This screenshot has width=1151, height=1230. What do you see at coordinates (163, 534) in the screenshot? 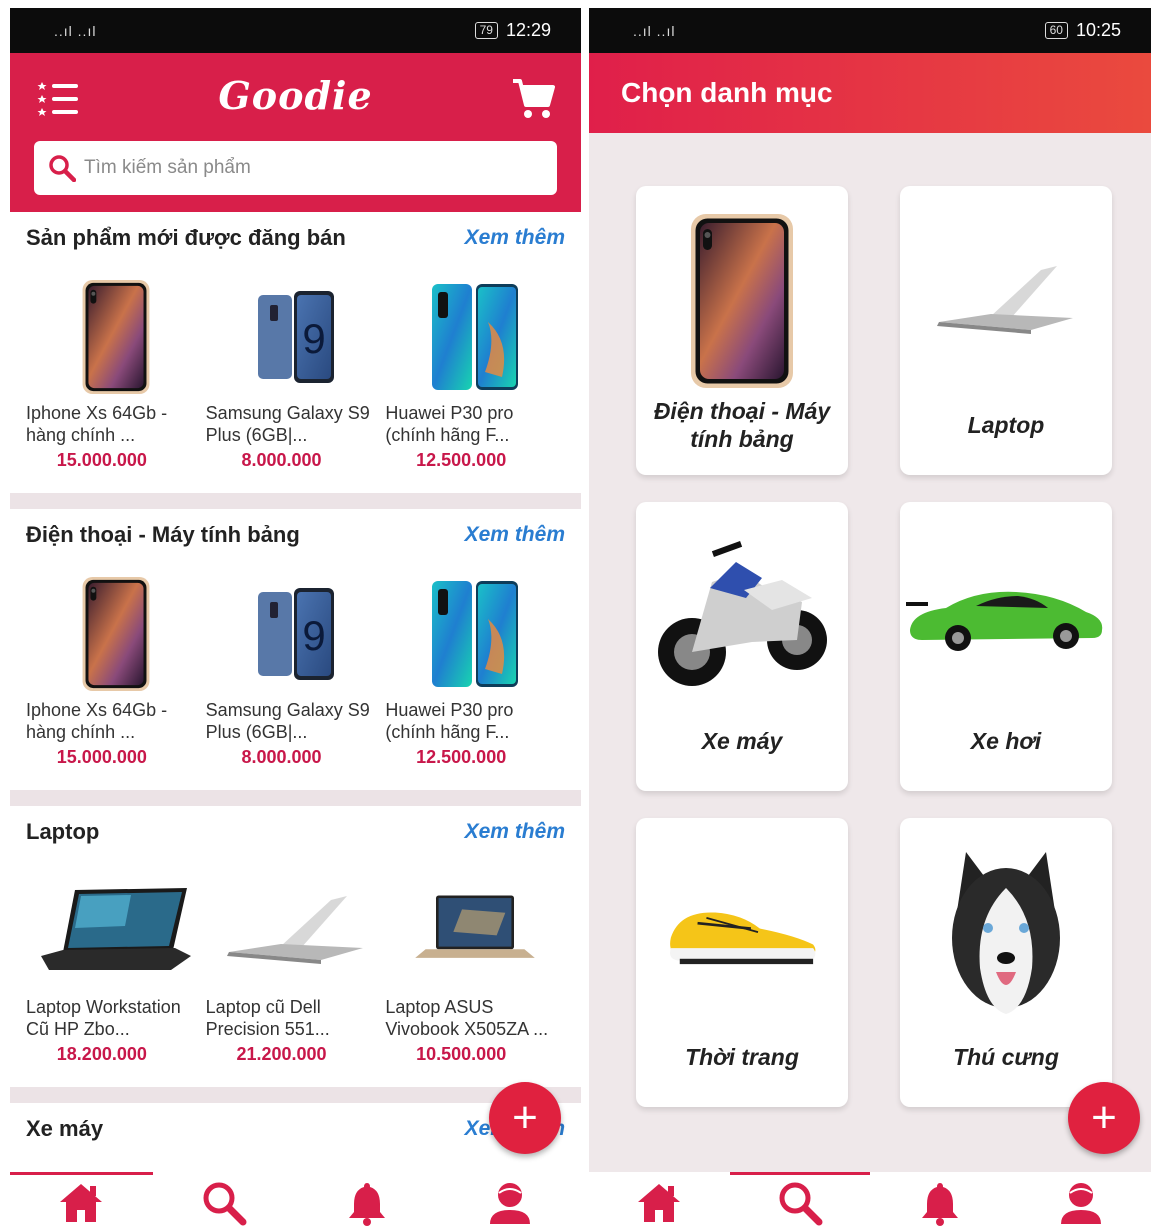
I see `section-title: Điện thoại - Máy tính bảng` at bounding box center [163, 534].